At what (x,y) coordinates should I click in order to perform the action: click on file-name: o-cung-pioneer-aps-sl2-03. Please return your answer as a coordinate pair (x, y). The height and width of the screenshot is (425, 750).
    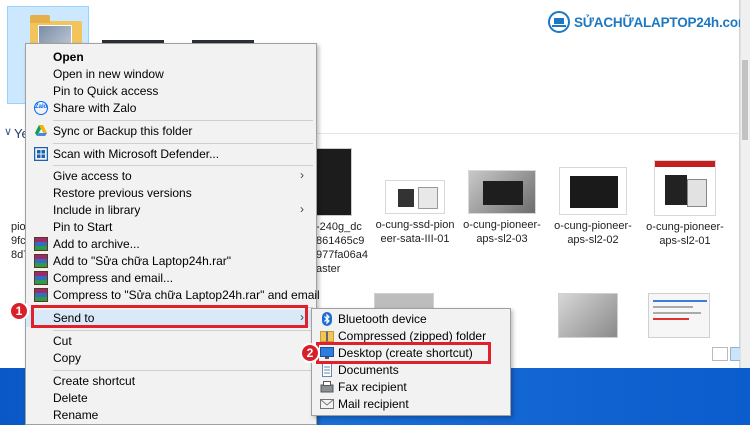
    Looking at the image, I should click on (502, 232).